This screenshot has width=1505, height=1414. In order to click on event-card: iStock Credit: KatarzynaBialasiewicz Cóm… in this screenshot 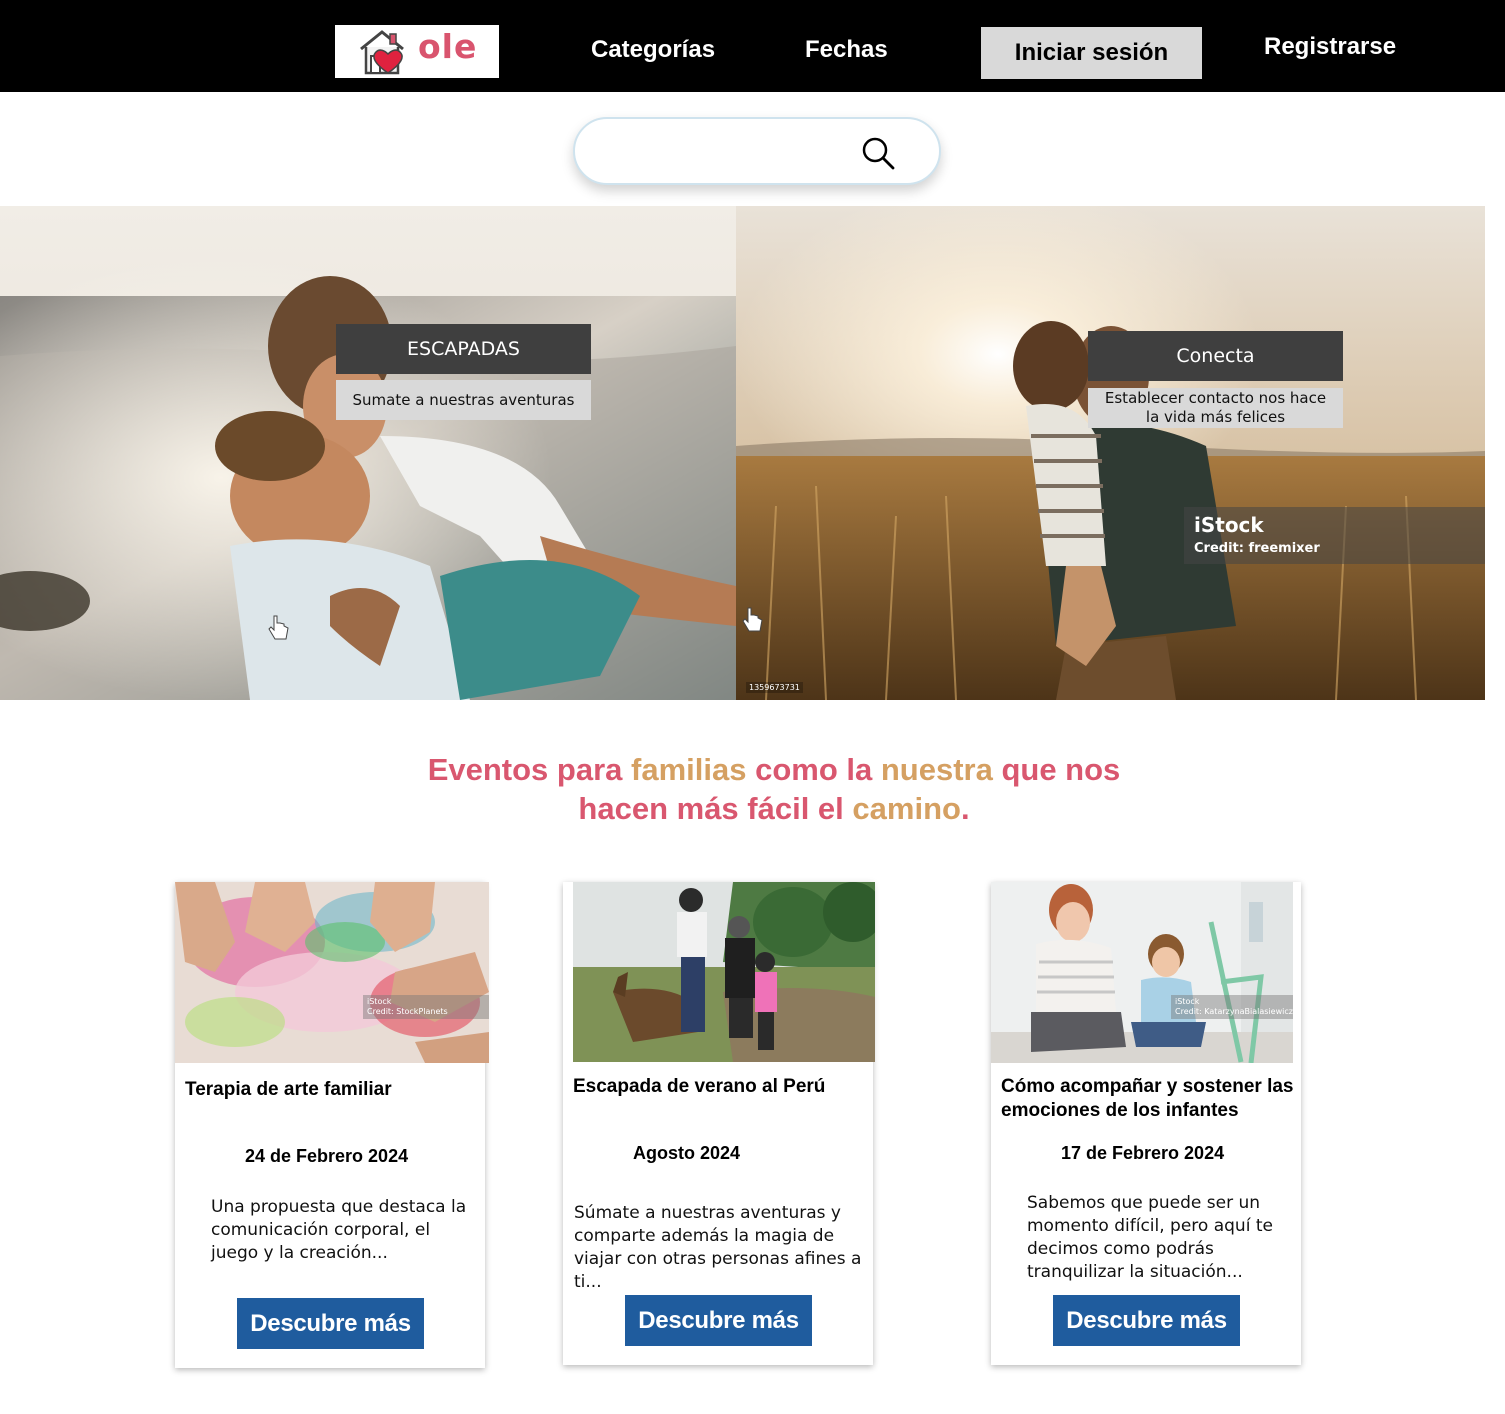, I will do `click(1146, 1123)`.